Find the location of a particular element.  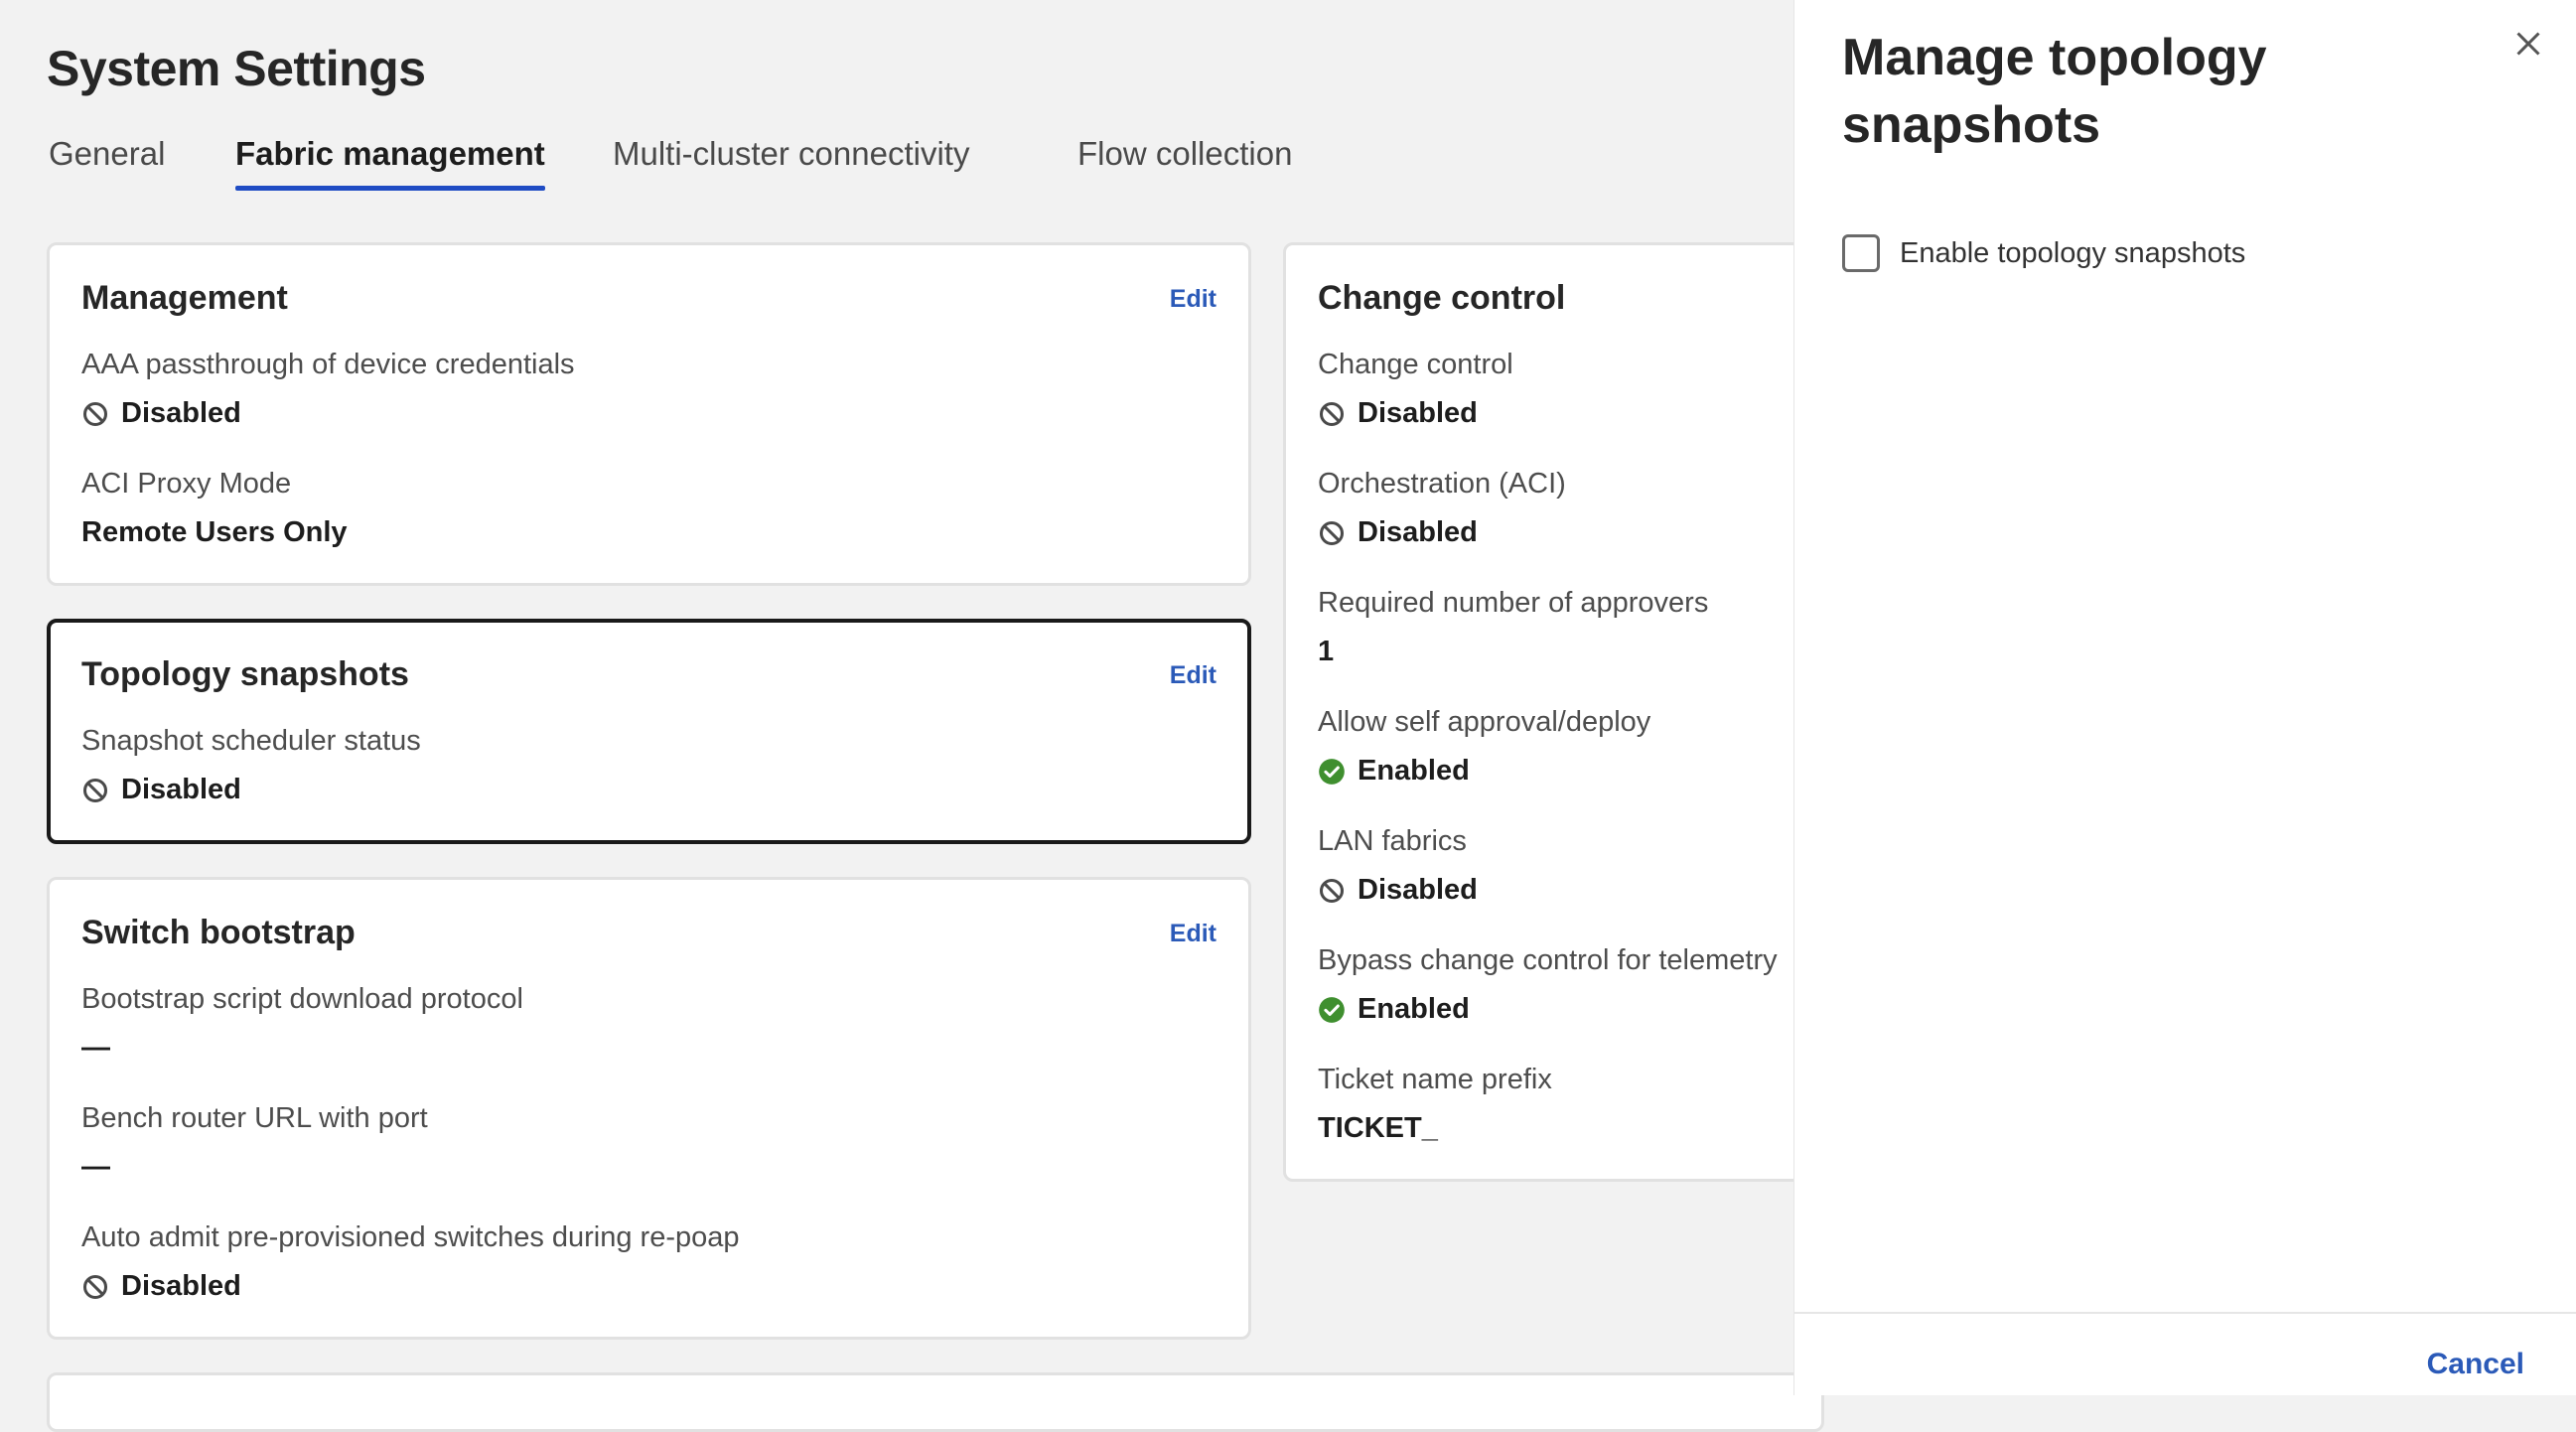

field-change-control: Change control Disabled is located at coordinates (1416, 389).